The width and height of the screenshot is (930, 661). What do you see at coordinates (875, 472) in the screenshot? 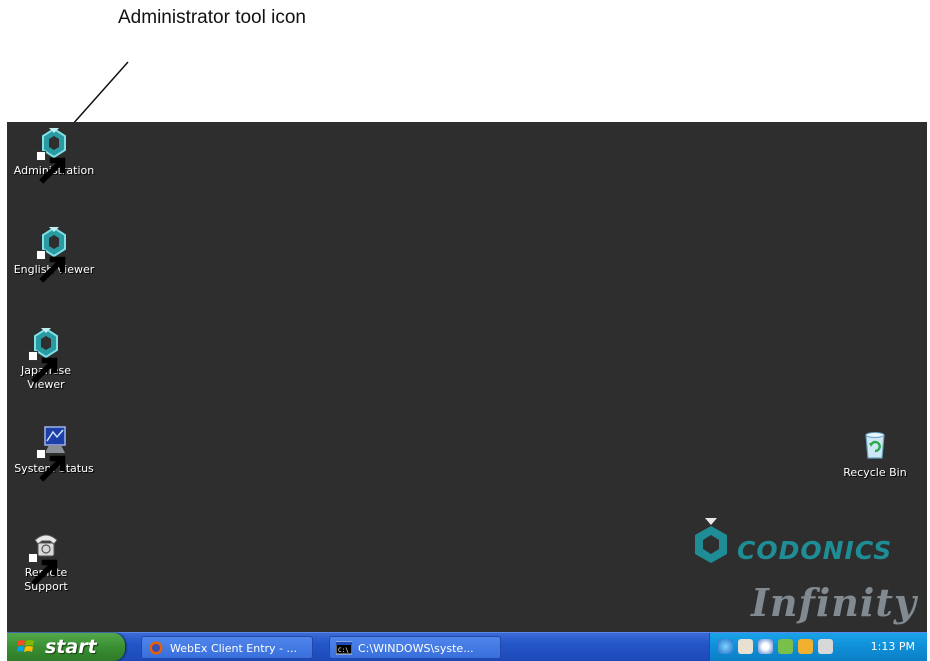
I see `desktop-icon-label: Recycle Bin` at bounding box center [875, 472].